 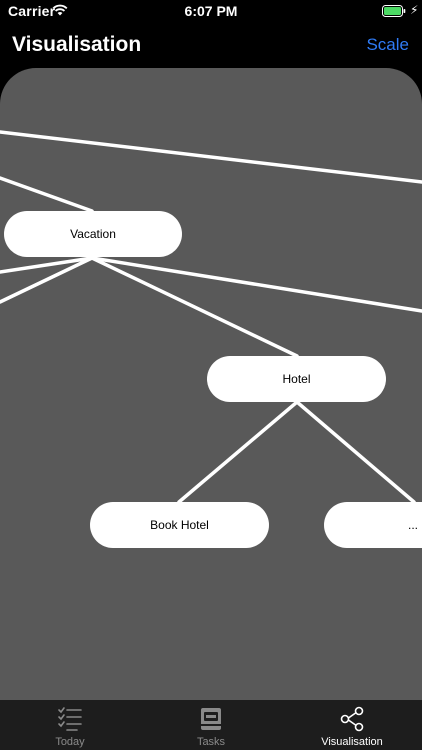 What do you see at coordinates (211, 742) in the screenshot?
I see `tab-tasks-label: Tasks` at bounding box center [211, 742].